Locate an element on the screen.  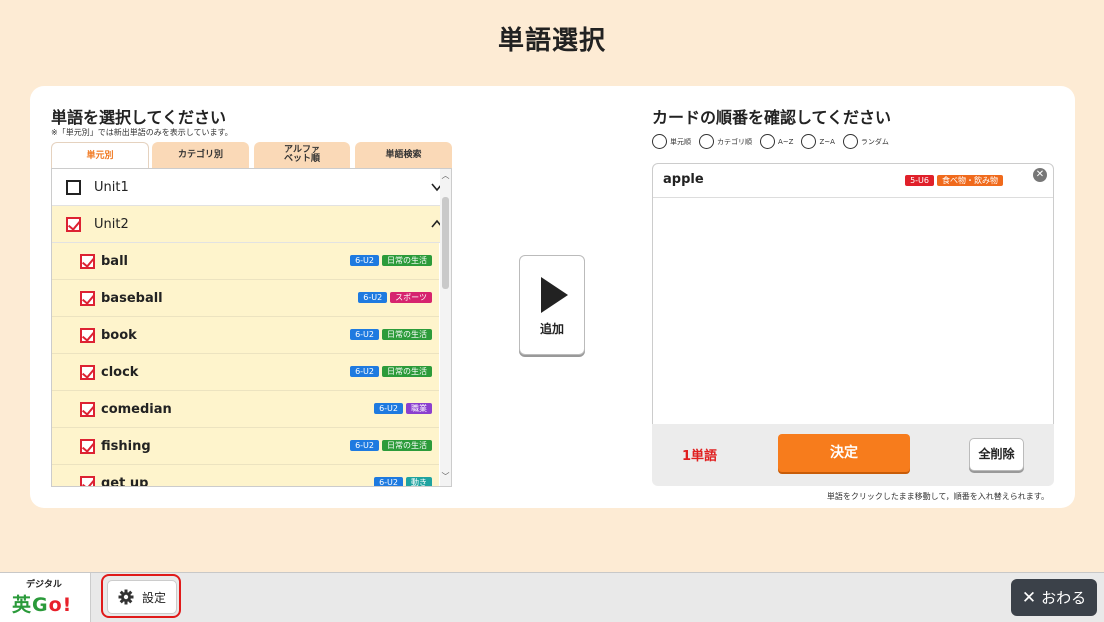
word-label: ball is located at coordinates (114, 261).